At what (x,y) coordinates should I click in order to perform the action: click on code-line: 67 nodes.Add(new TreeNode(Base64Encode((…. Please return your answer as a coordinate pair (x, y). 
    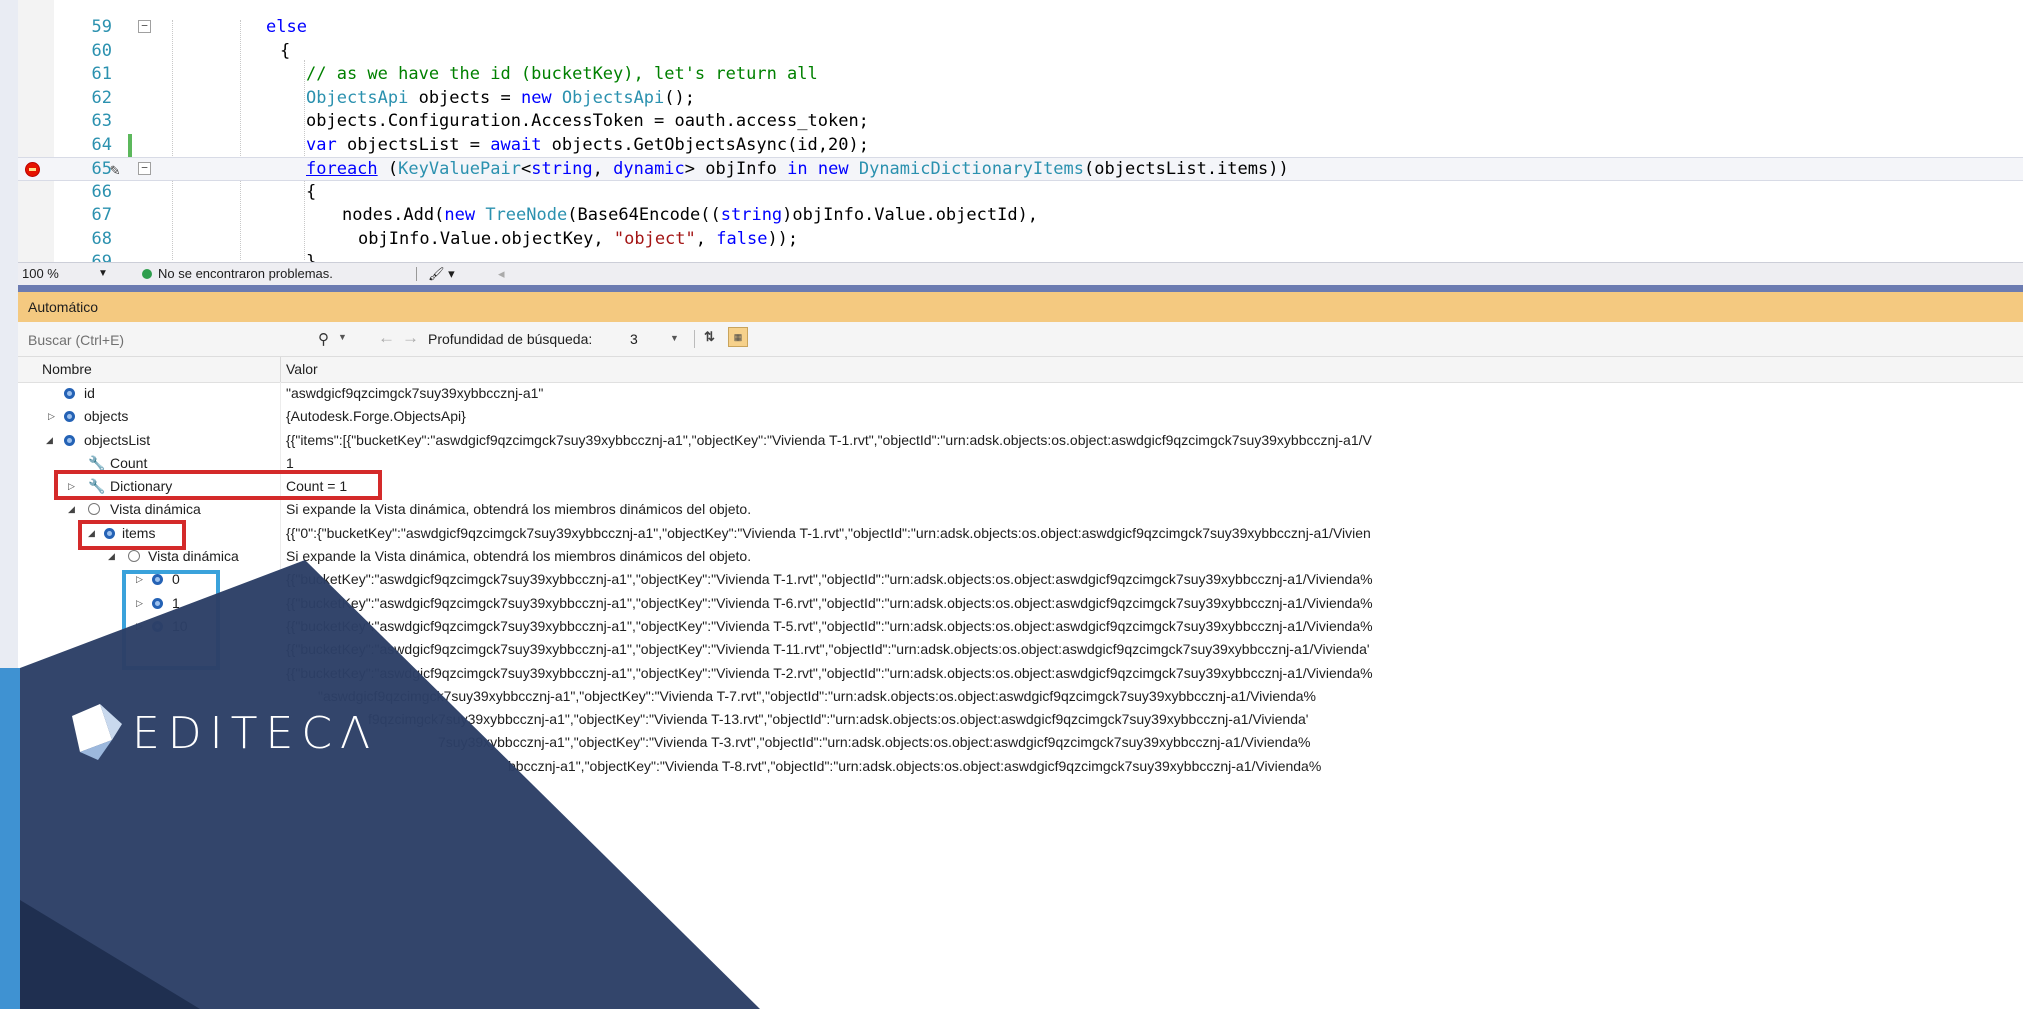
    Looking at the image, I should click on (1020, 216).